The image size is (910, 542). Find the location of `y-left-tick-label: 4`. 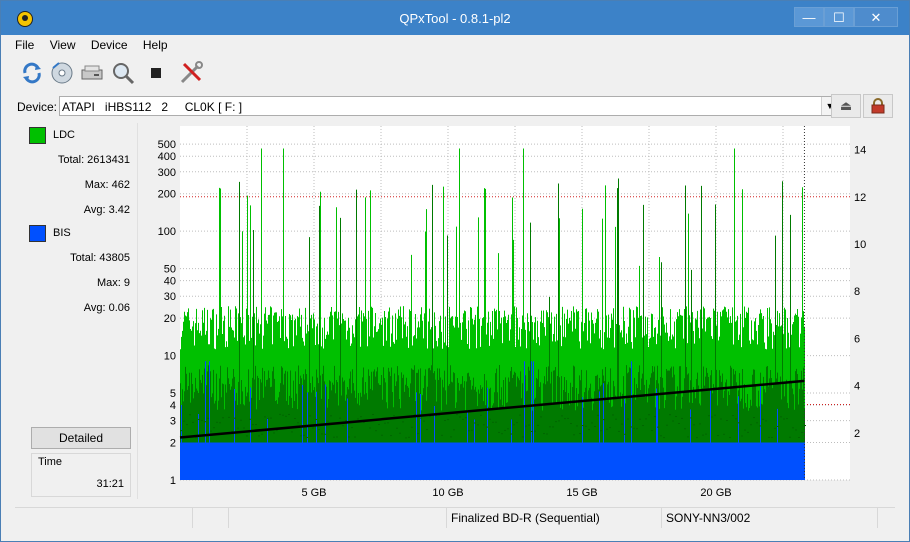

y-left-tick-label: 4 is located at coordinates (173, 406).